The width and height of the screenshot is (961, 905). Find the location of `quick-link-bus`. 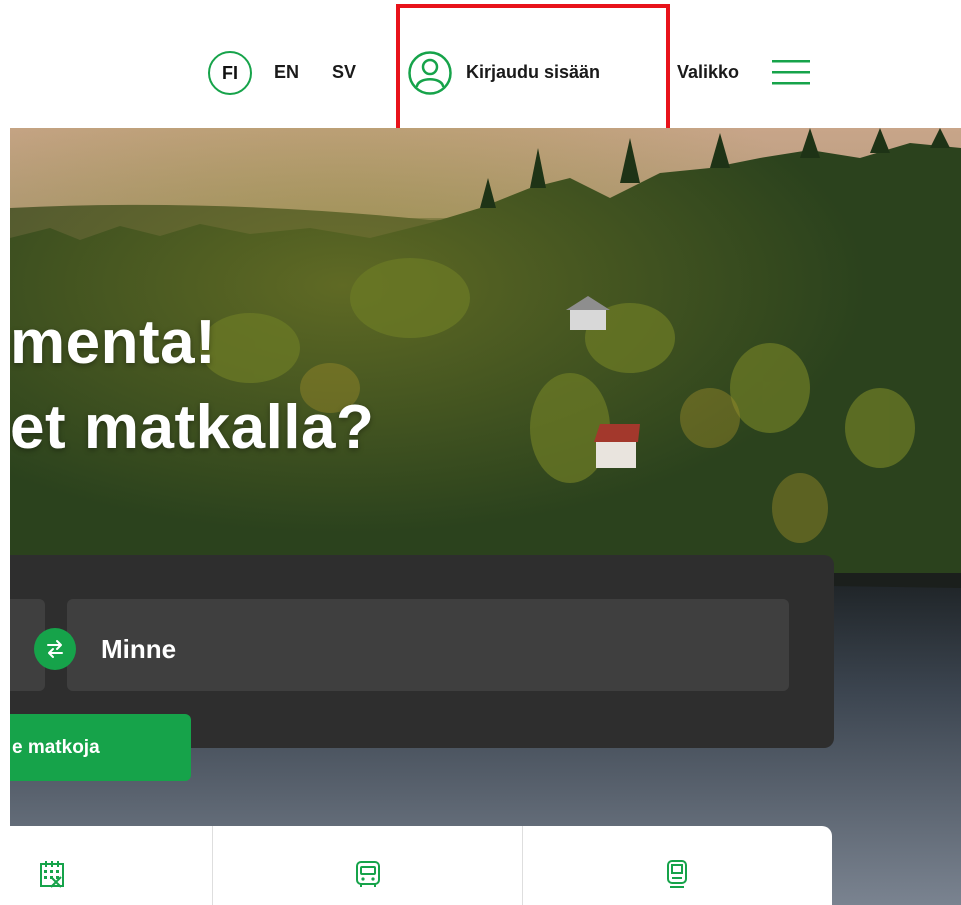

quick-link-bus is located at coordinates (367, 865).